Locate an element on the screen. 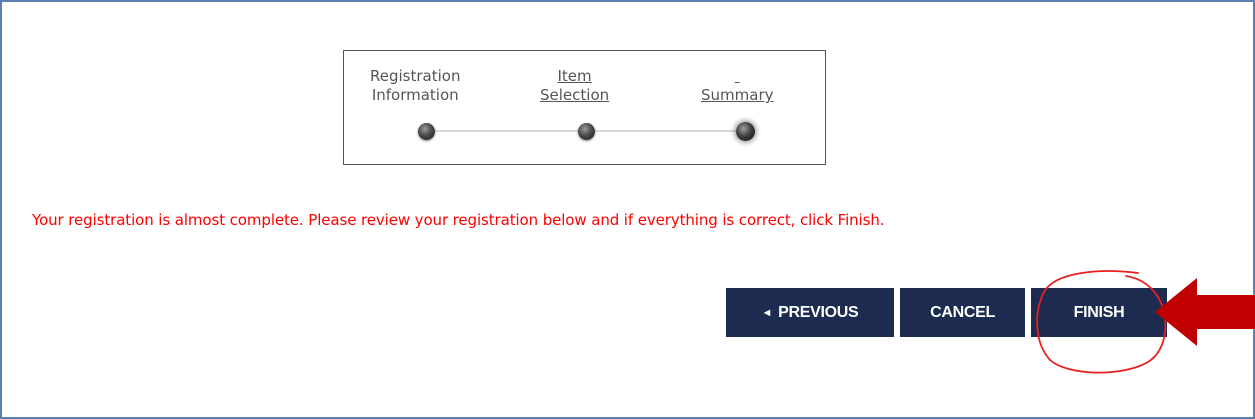  step-dot-3-current is located at coordinates (745, 131).